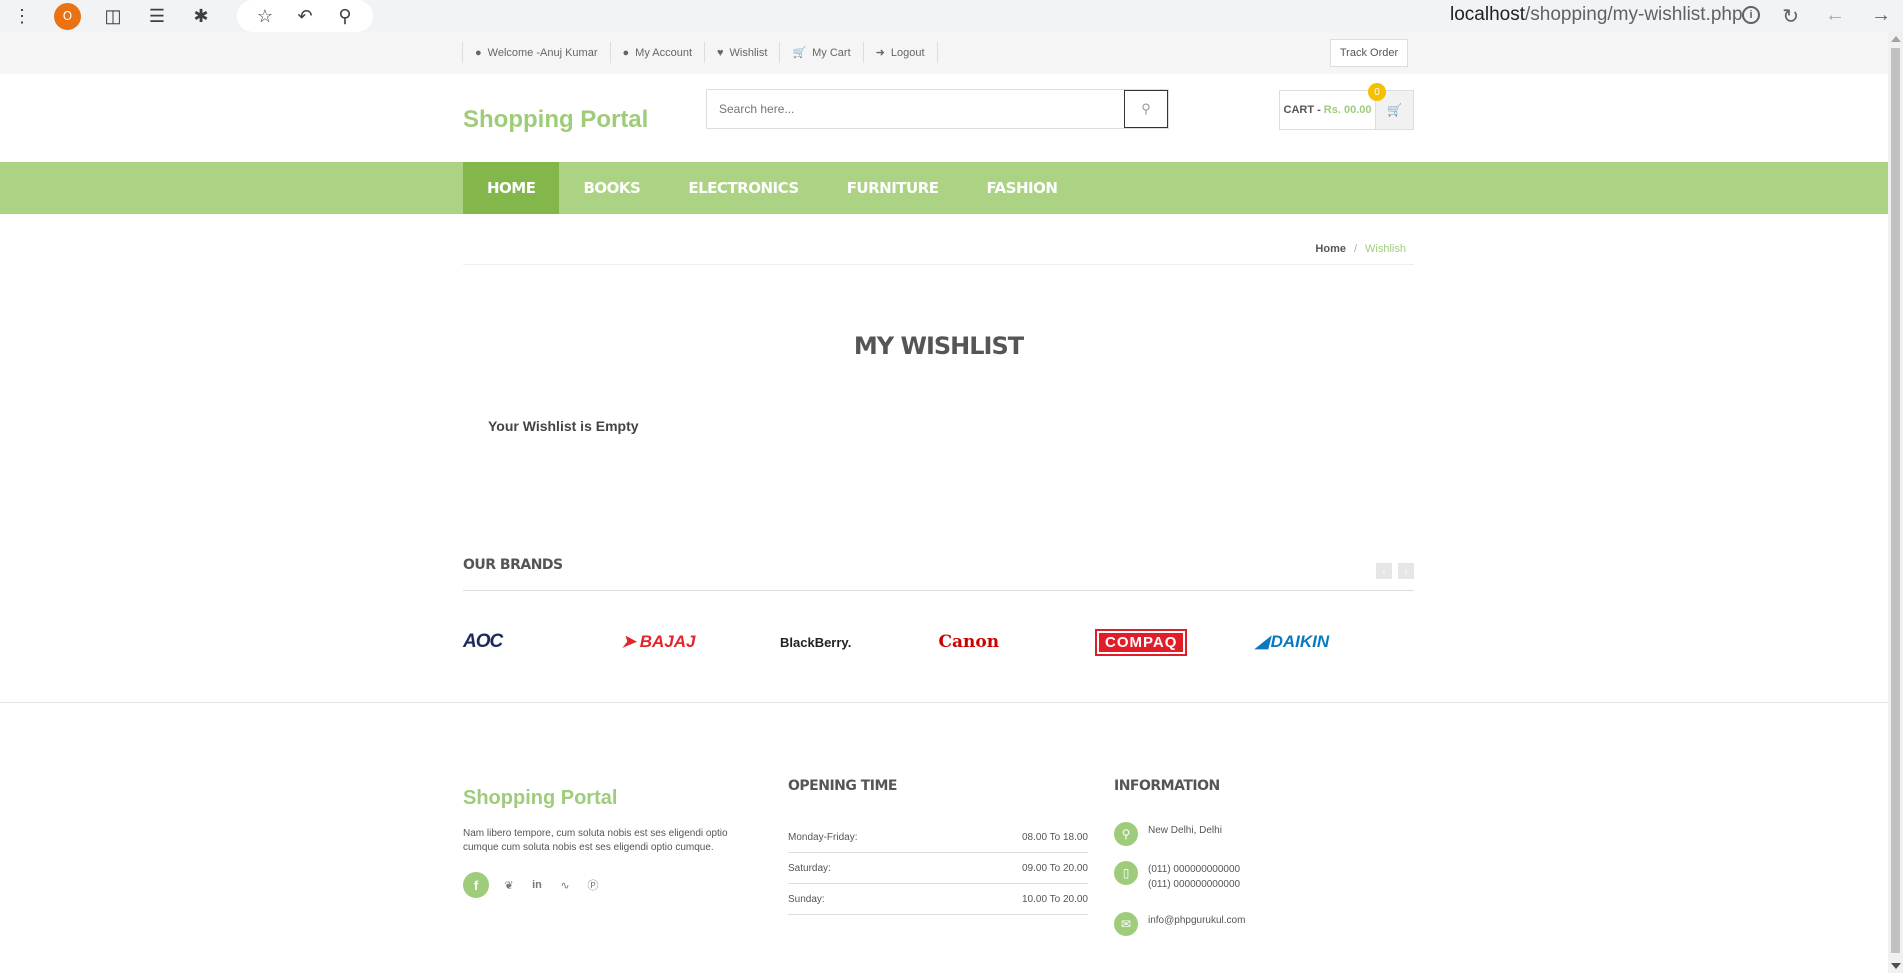  I want to click on my-cart-link: 🛒 My Cart, so click(820, 52).